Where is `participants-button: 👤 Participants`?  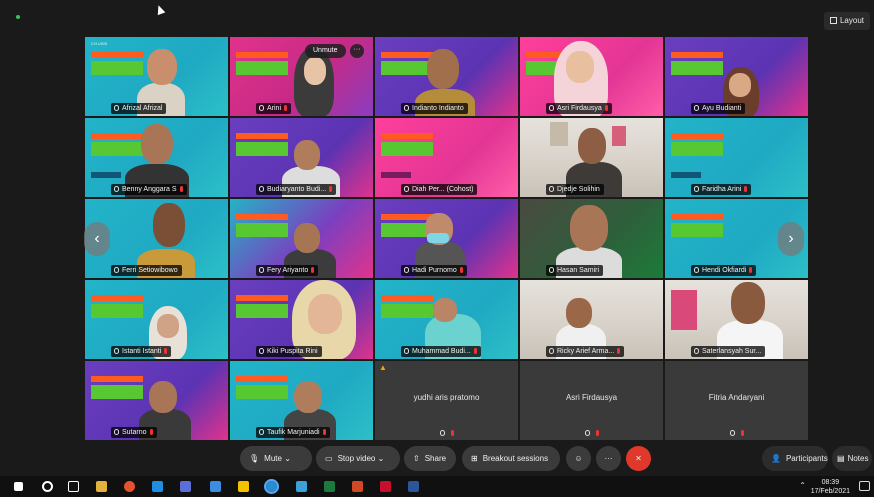
participants-button: 👤 Participants is located at coordinates (795, 458).